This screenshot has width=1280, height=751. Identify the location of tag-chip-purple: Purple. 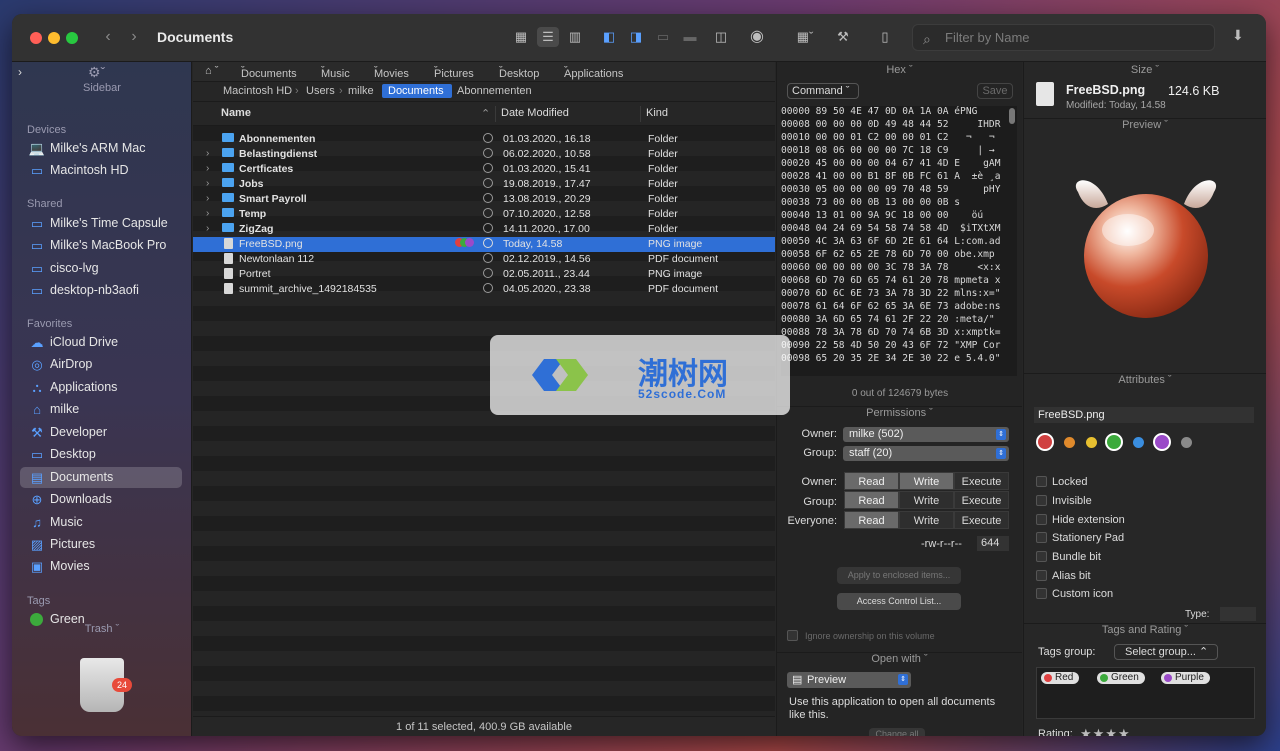
(1185, 678).